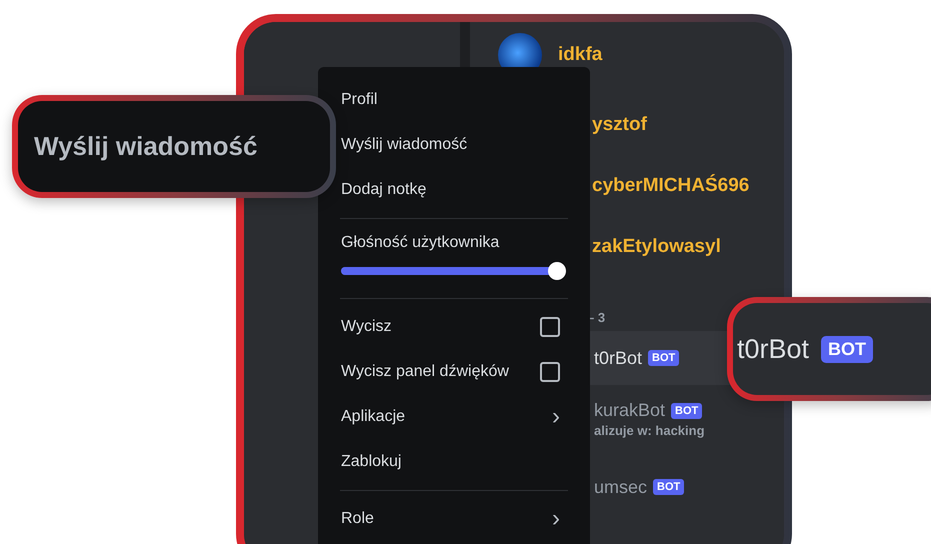 The image size is (931, 544). What do you see at coordinates (146, 146) in the screenshot?
I see `callout-text: Wyślij wiadomość` at bounding box center [146, 146].